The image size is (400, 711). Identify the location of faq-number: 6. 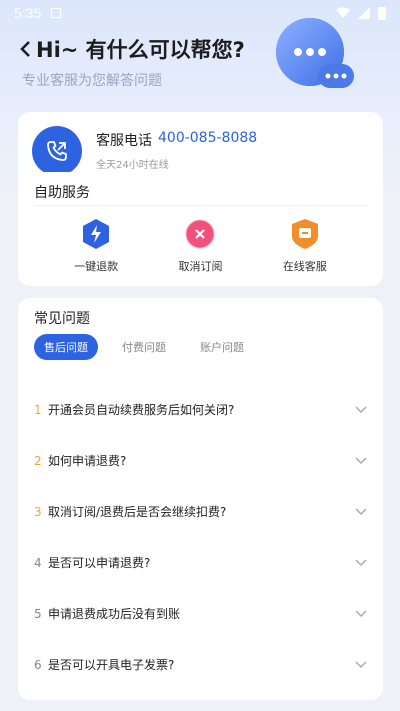
(38, 664).